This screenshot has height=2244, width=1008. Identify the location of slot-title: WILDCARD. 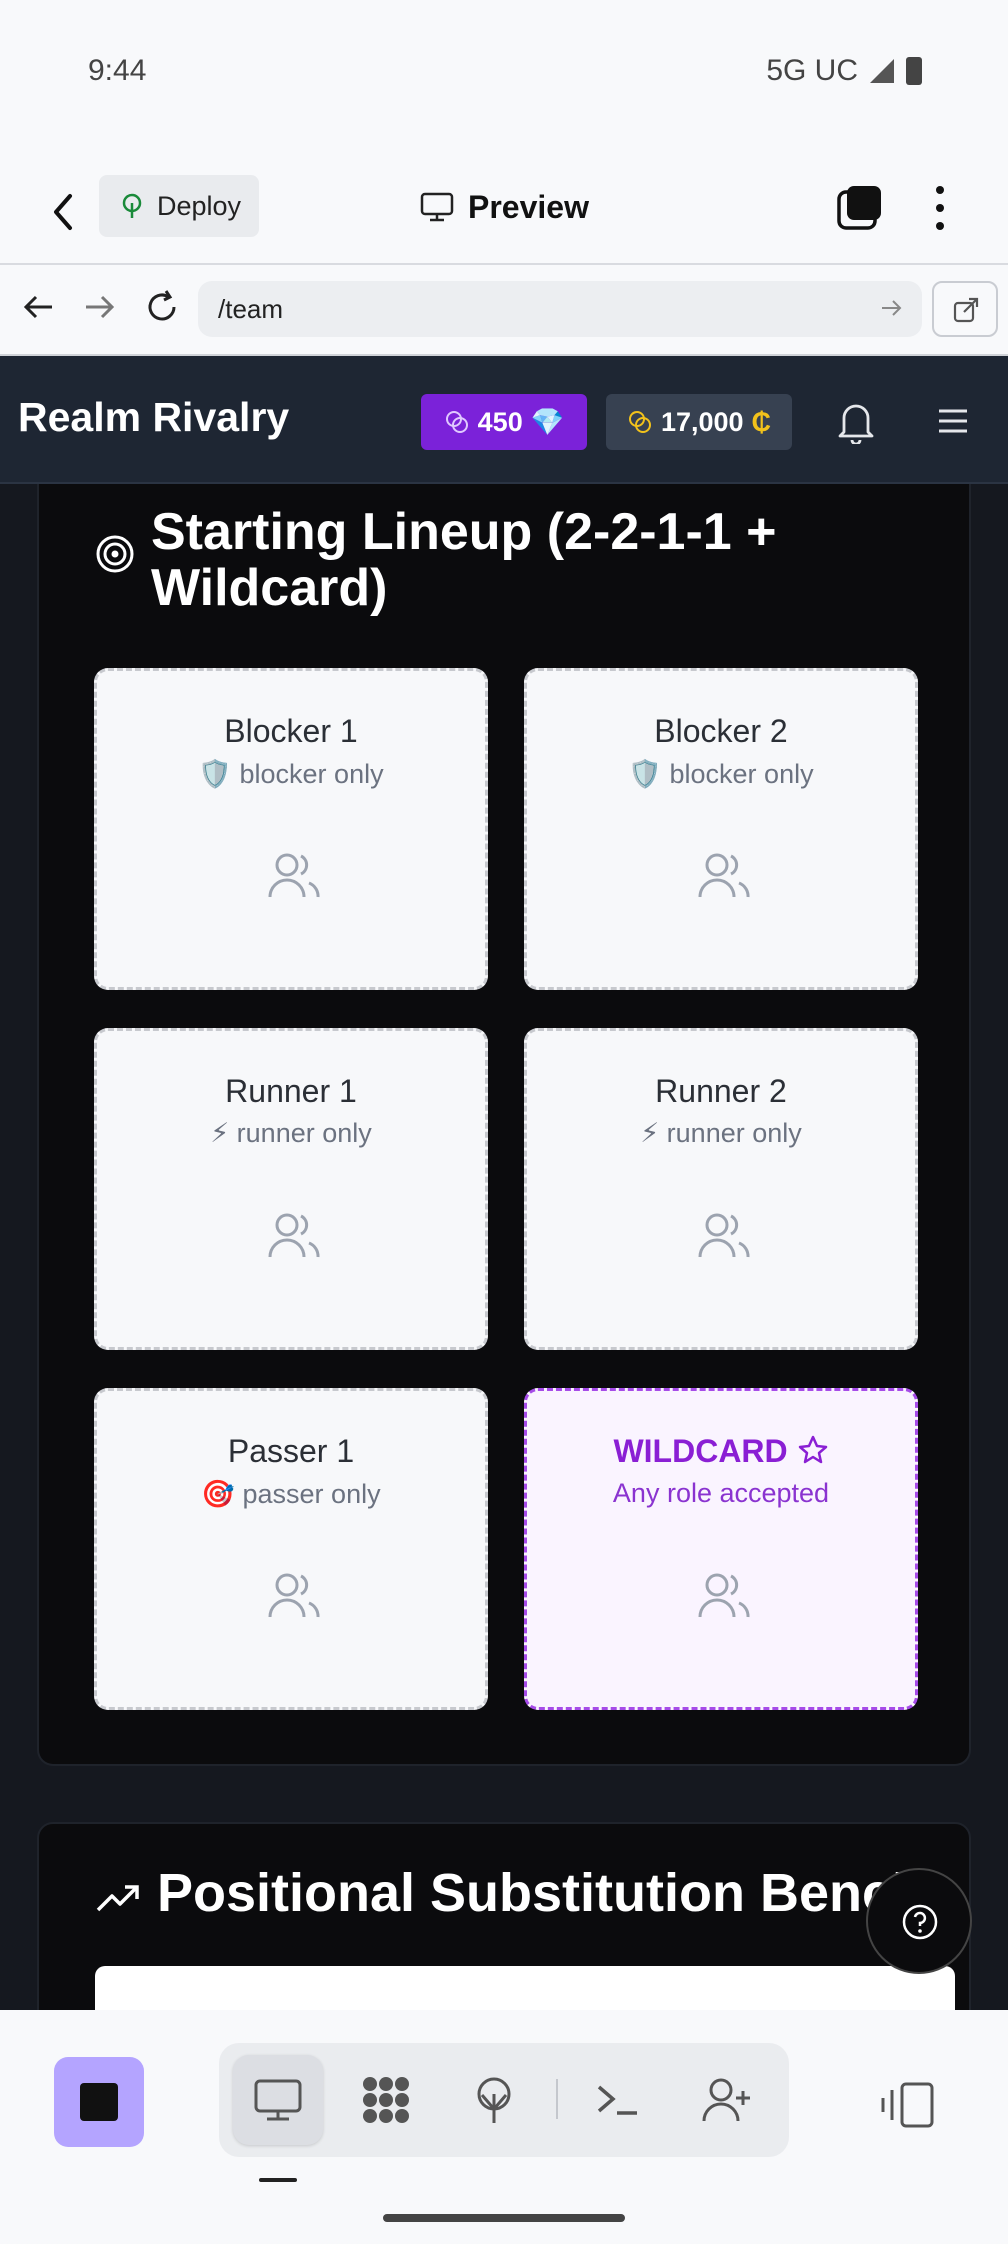
(721, 1451).